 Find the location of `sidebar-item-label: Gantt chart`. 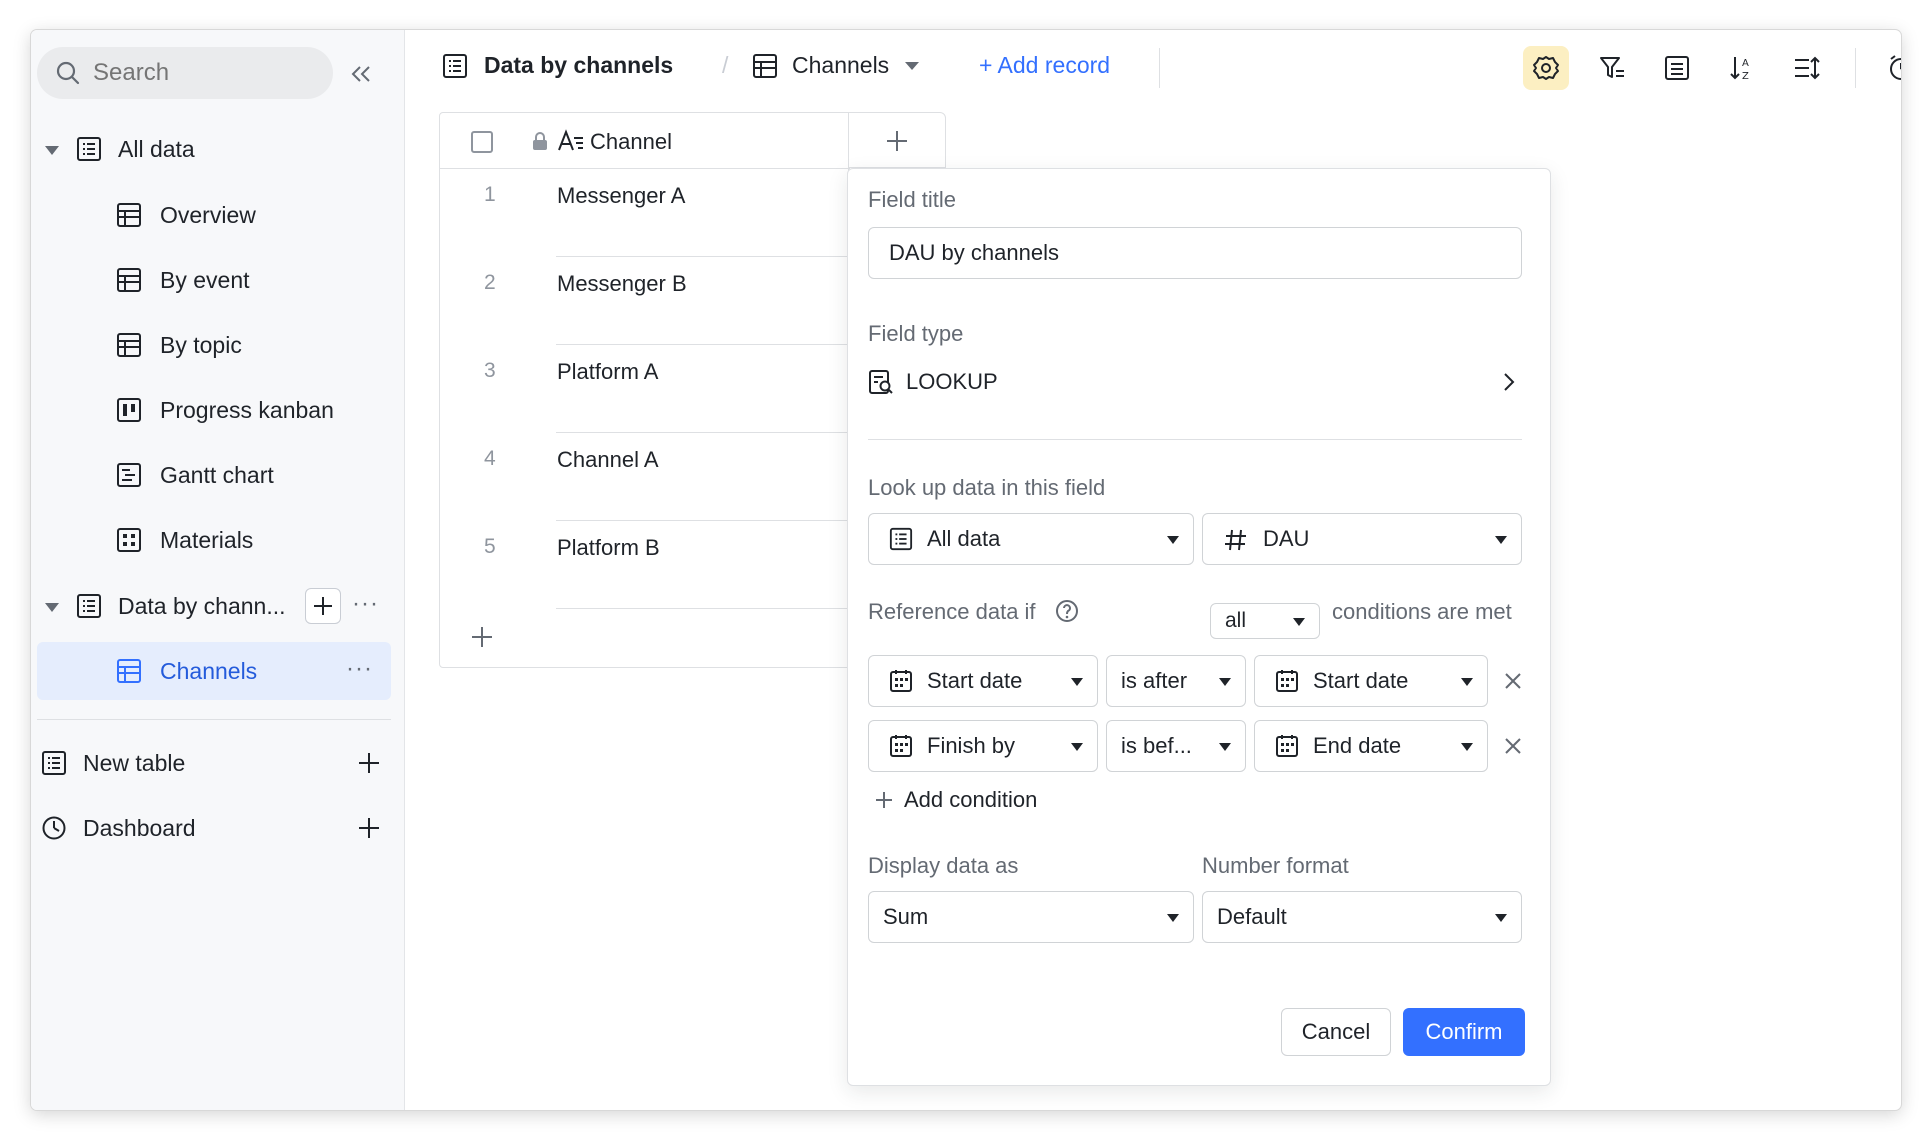

sidebar-item-label: Gantt chart is located at coordinates (217, 474).